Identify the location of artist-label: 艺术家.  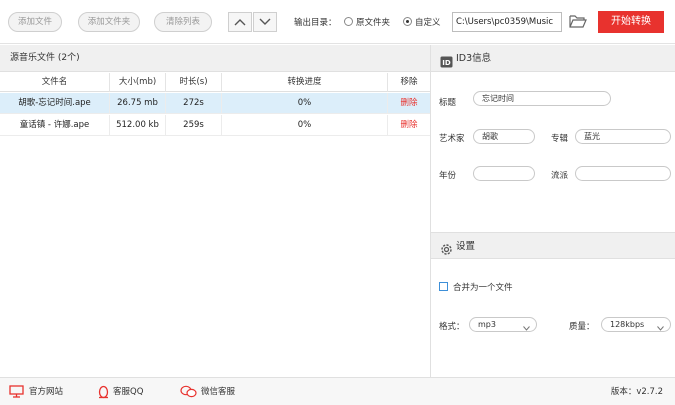
(452, 139).